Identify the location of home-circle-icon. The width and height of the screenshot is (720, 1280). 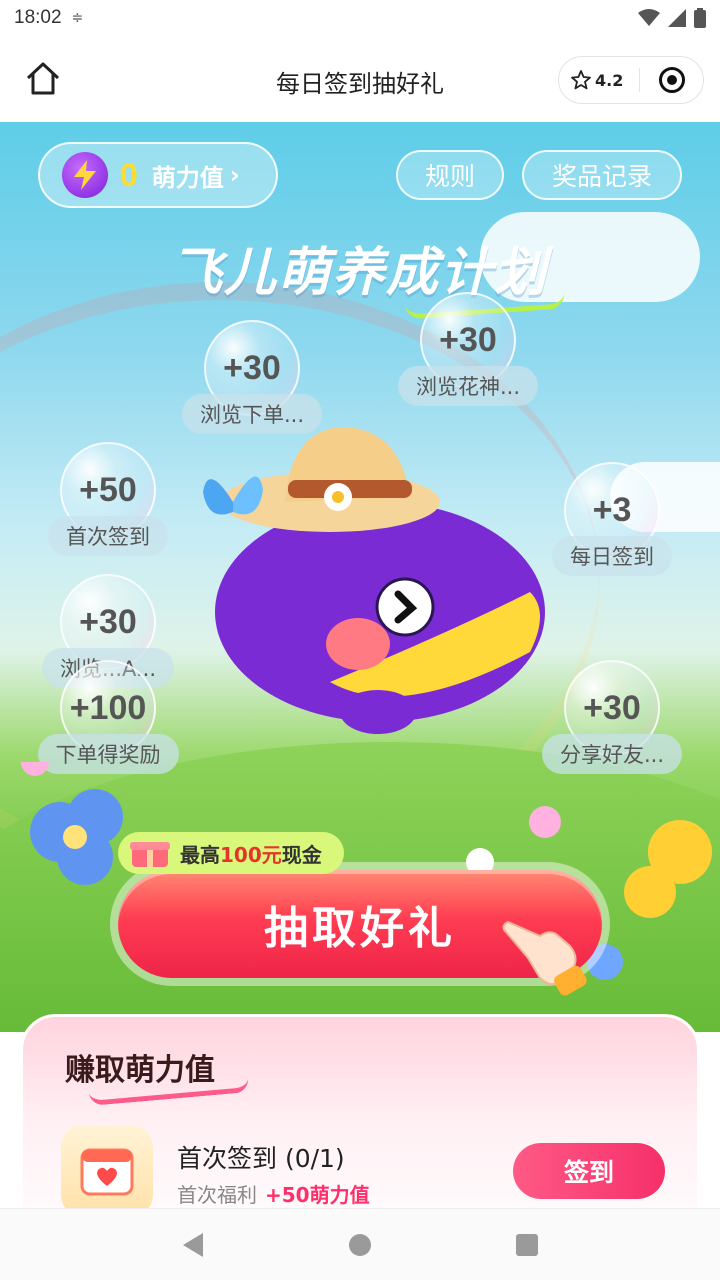
(360, 1245).